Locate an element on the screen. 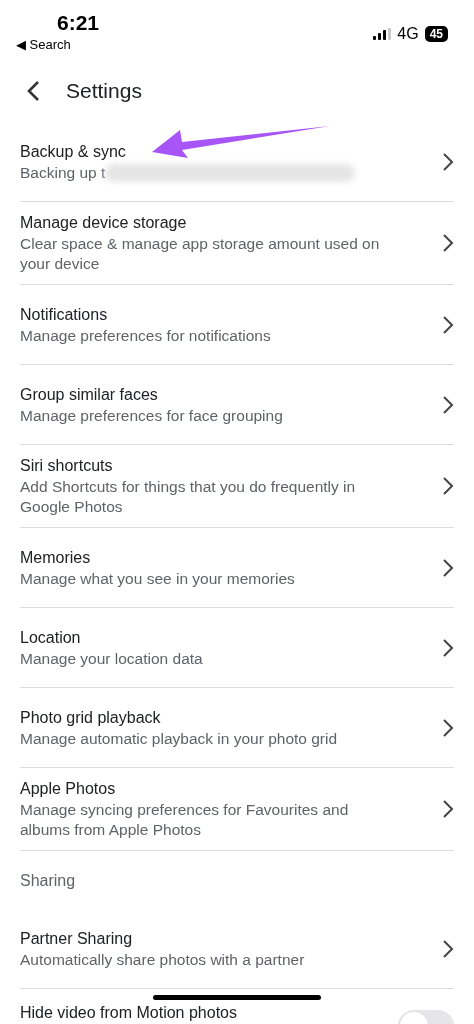 The height and width of the screenshot is (1024, 474). row-subtitle: Manage preferences for notifications is located at coordinates (145, 335).